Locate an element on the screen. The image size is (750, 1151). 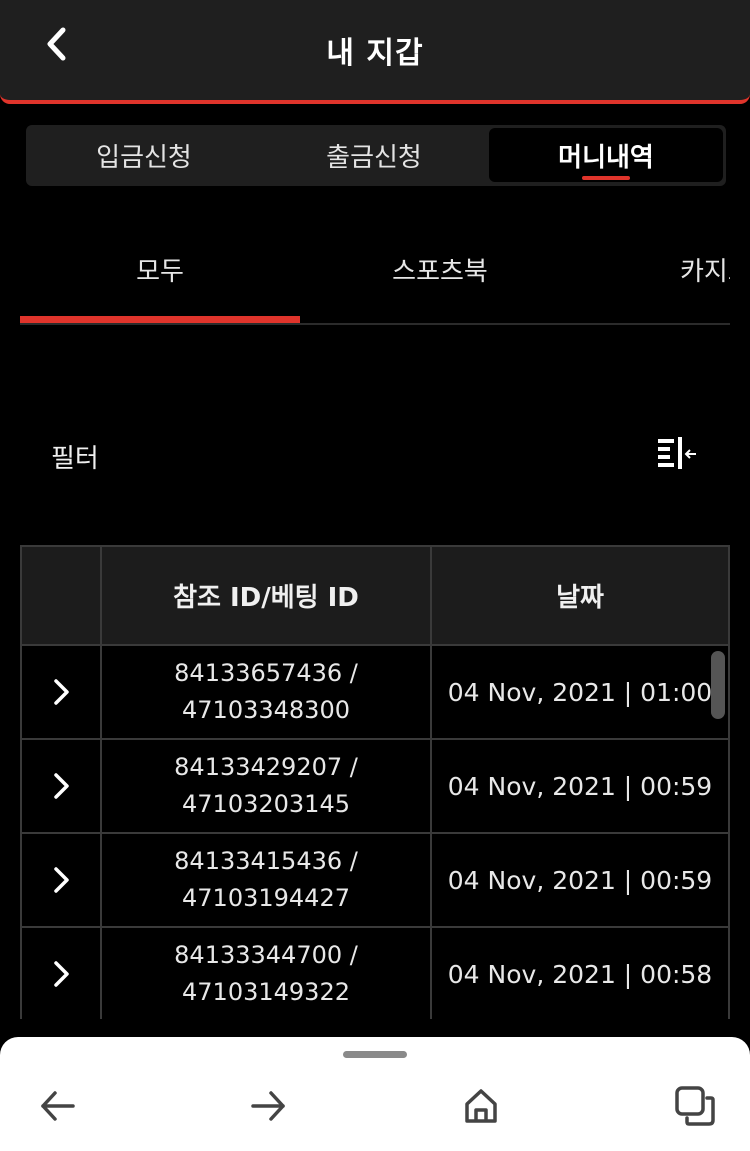
filter-collapse-icon is located at coordinates (677, 453).